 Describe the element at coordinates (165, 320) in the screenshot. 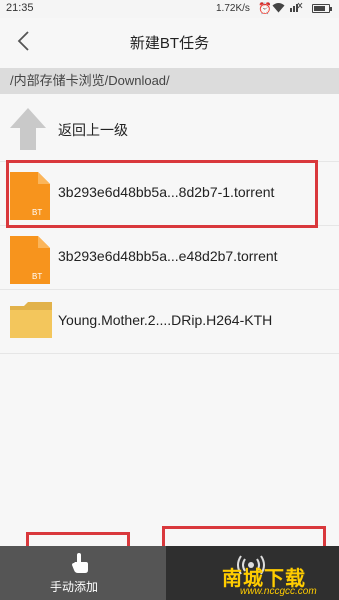

I see `folder-name: Young.Mother.2....DRip.H264-KTH` at that location.